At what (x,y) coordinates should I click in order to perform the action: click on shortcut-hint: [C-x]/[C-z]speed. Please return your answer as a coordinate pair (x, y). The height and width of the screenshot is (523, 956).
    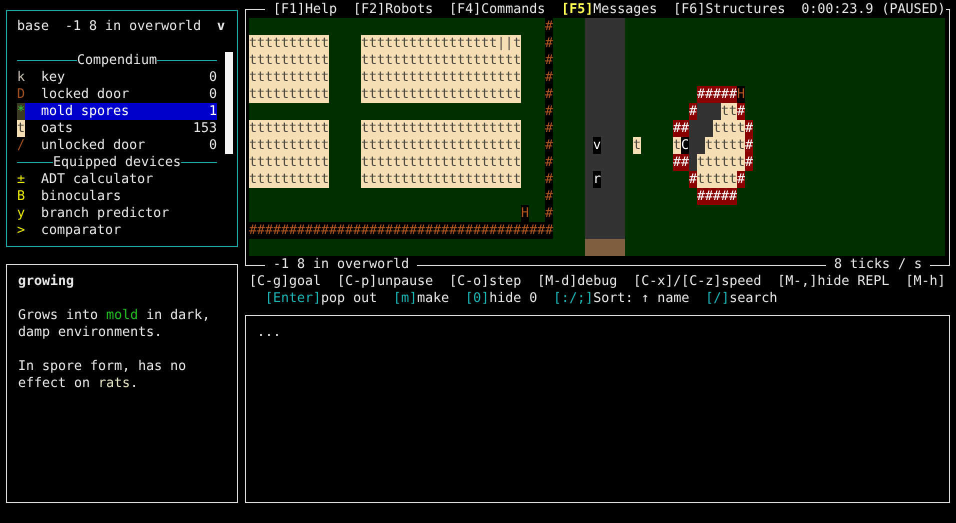
    Looking at the image, I should click on (697, 281).